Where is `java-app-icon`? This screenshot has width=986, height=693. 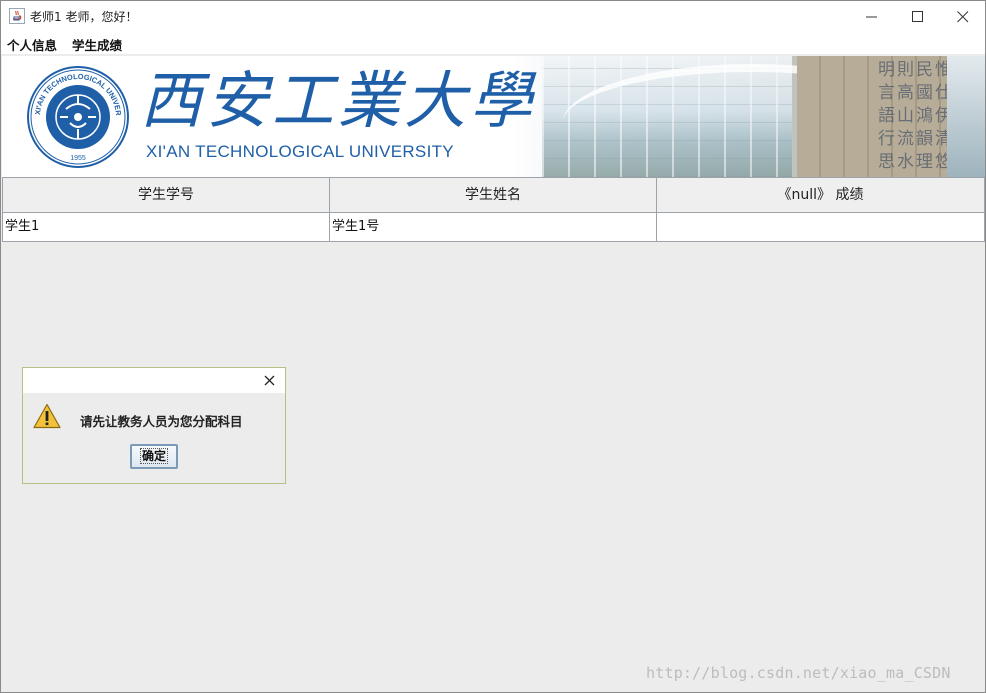
java-app-icon is located at coordinates (17, 16).